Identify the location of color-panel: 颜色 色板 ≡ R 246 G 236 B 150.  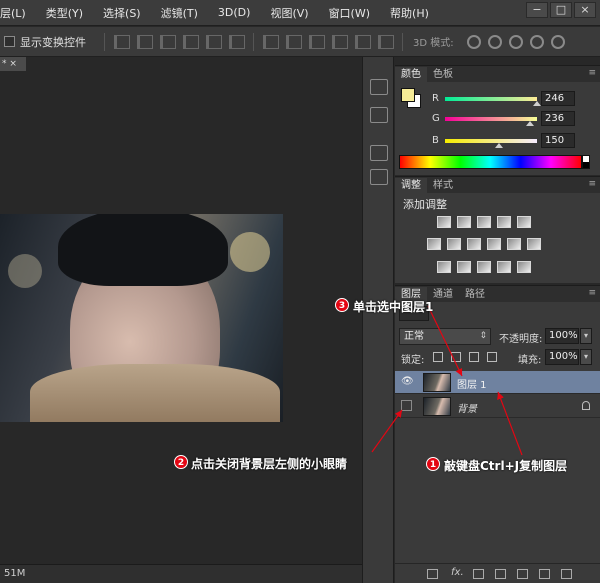
(497, 120).